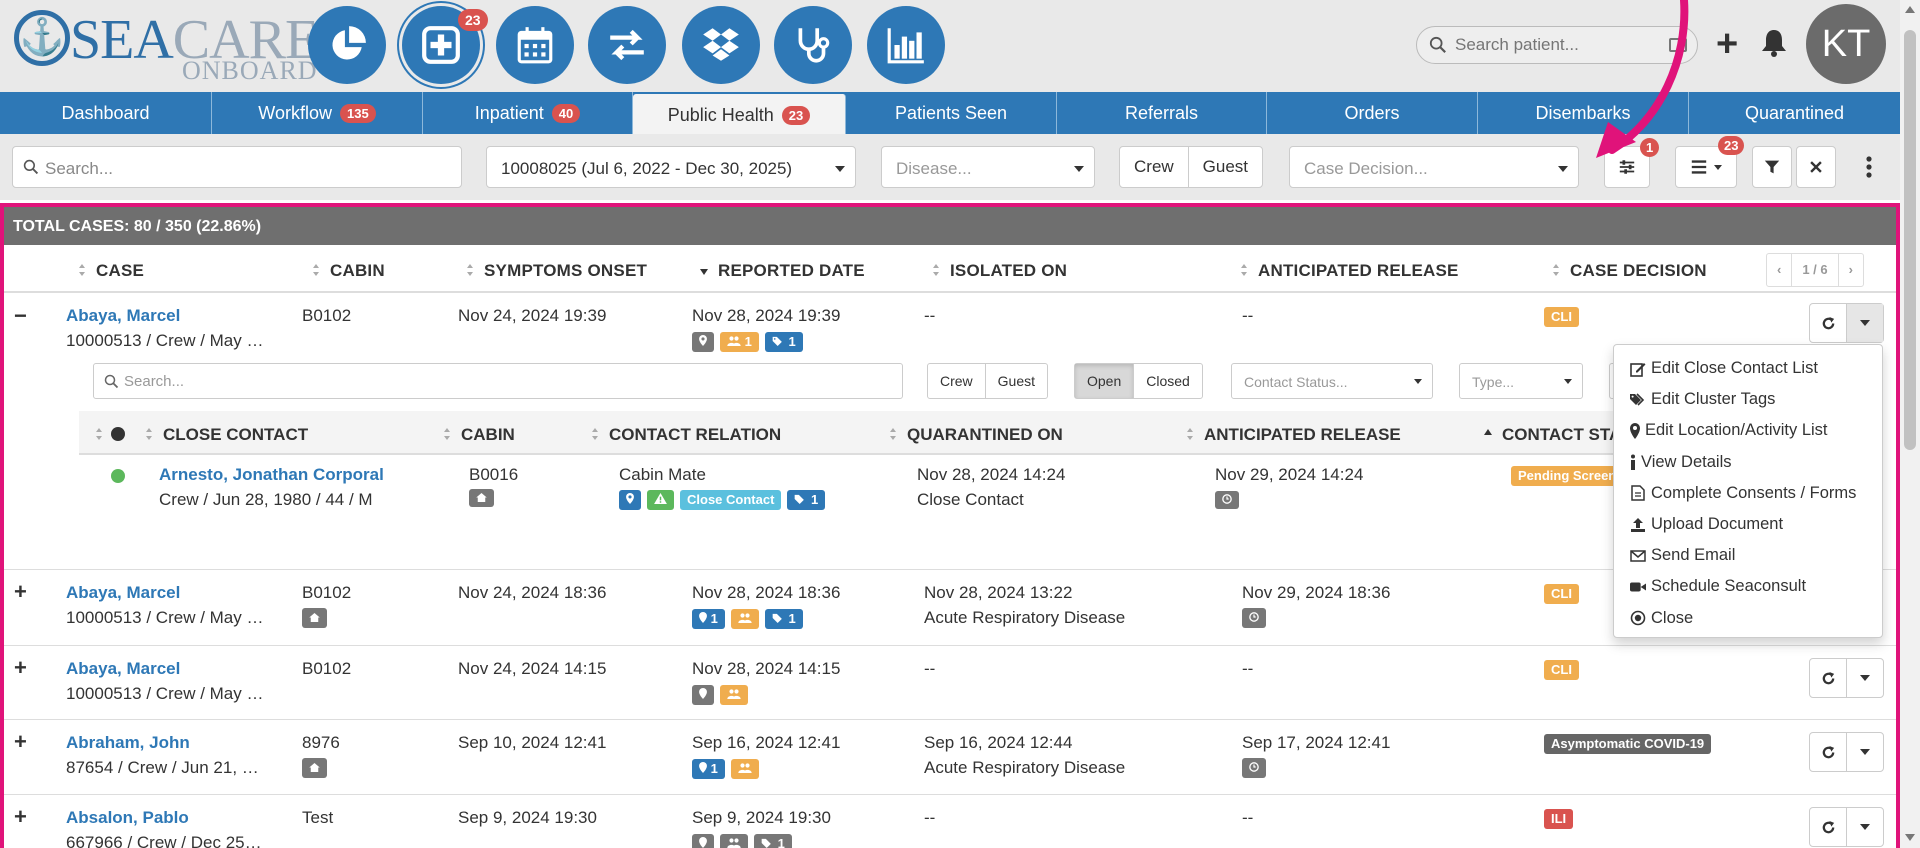 The height and width of the screenshot is (848, 1920). What do you see at coordinates (671, 167) in the screenshot?
I see `voyage-select: 10008025 (Jul 6, 2022 - Dec 30, 2025)` at bounding box center [671, 167].